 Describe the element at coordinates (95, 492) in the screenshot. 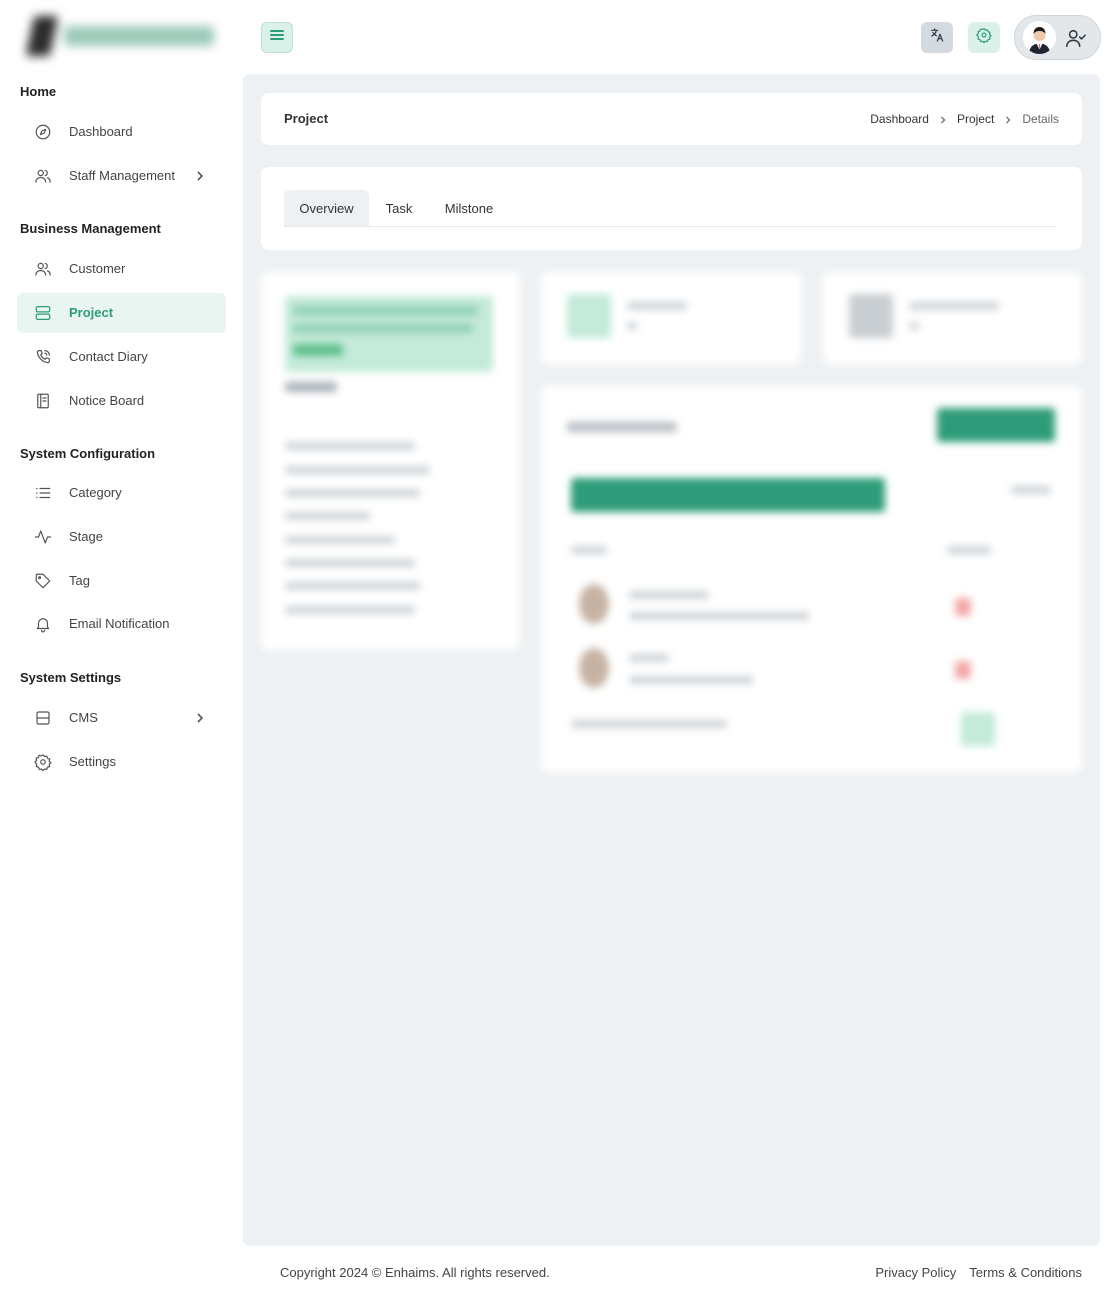

I see `sidebar-item-label: Category` at that location.